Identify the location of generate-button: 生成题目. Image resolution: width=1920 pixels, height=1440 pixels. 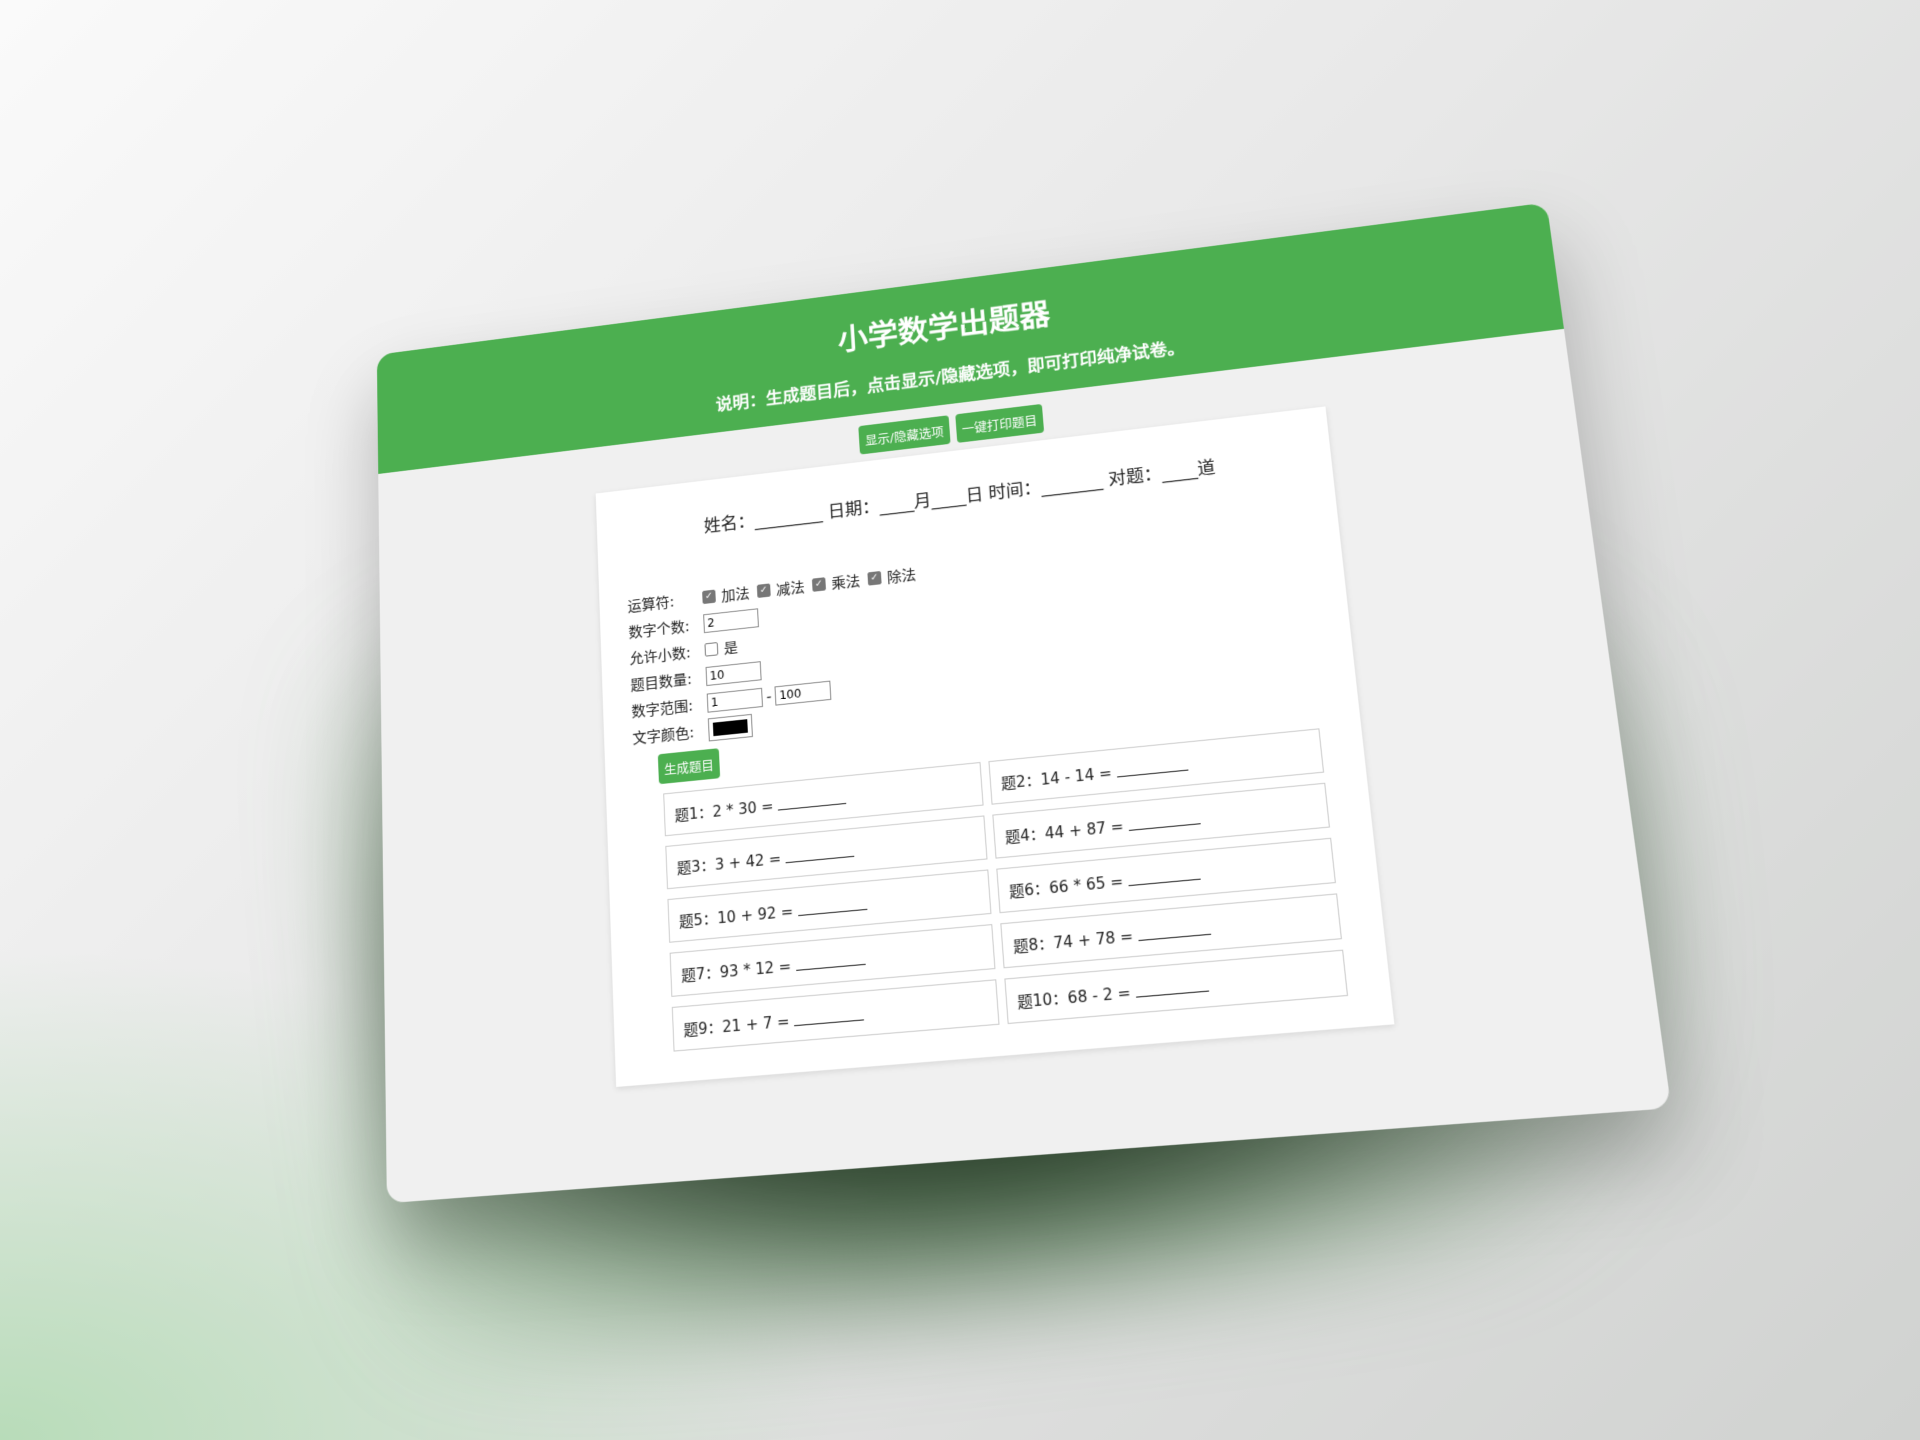
(689, 766).